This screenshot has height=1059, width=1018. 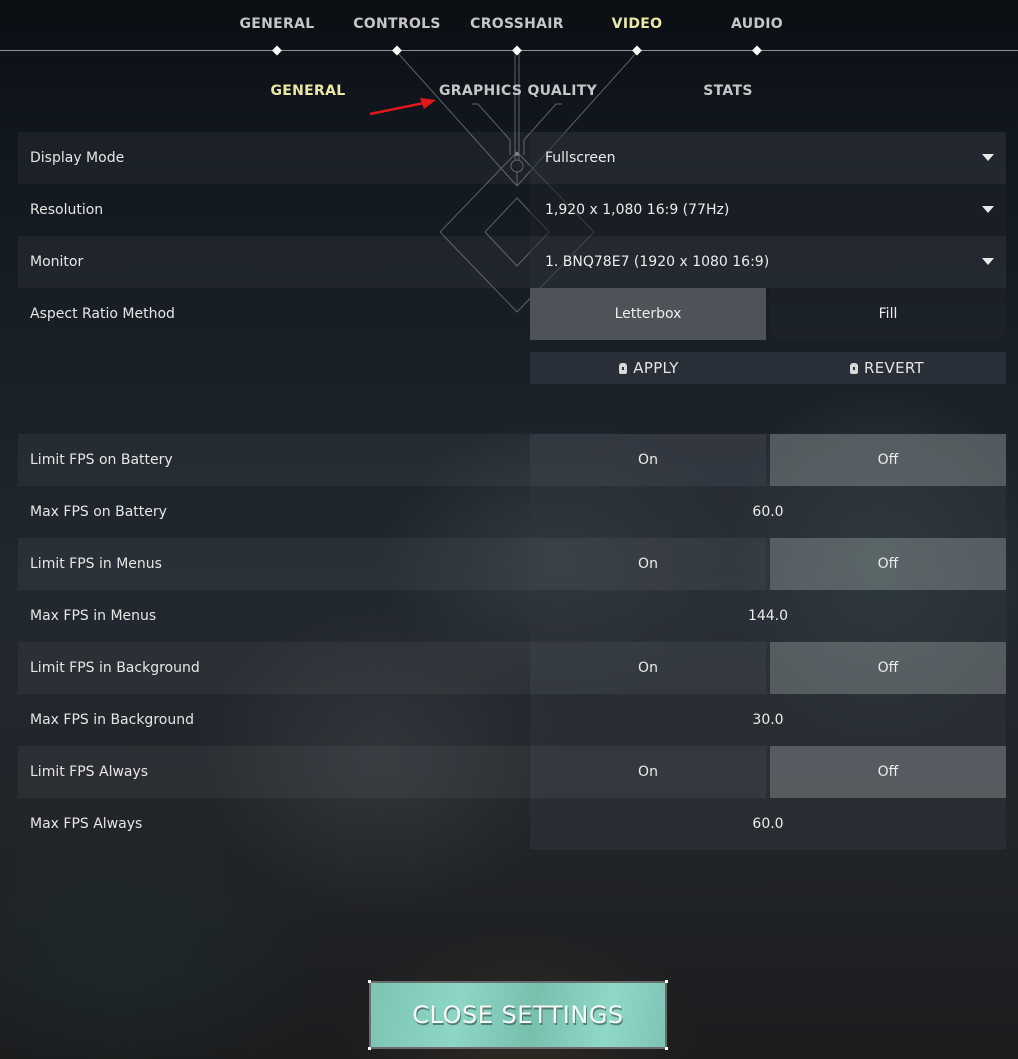 I want to click on setting-label: Max FPS in Menus, so click(x=93, y=616).